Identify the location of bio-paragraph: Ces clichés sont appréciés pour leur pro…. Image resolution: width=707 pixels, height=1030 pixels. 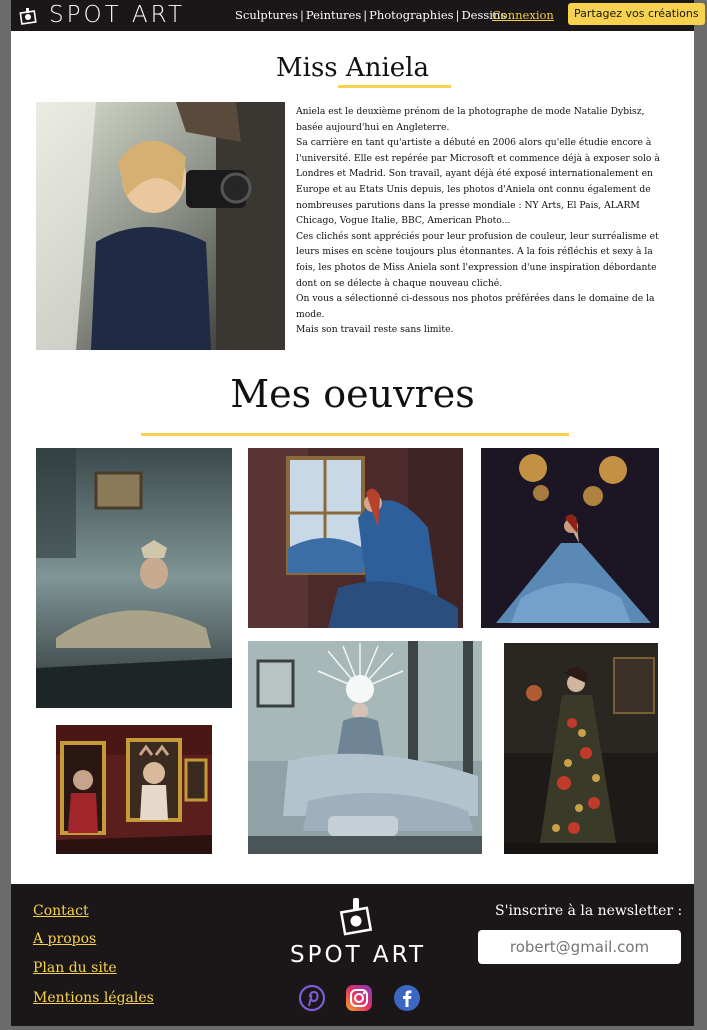
(477, 259).